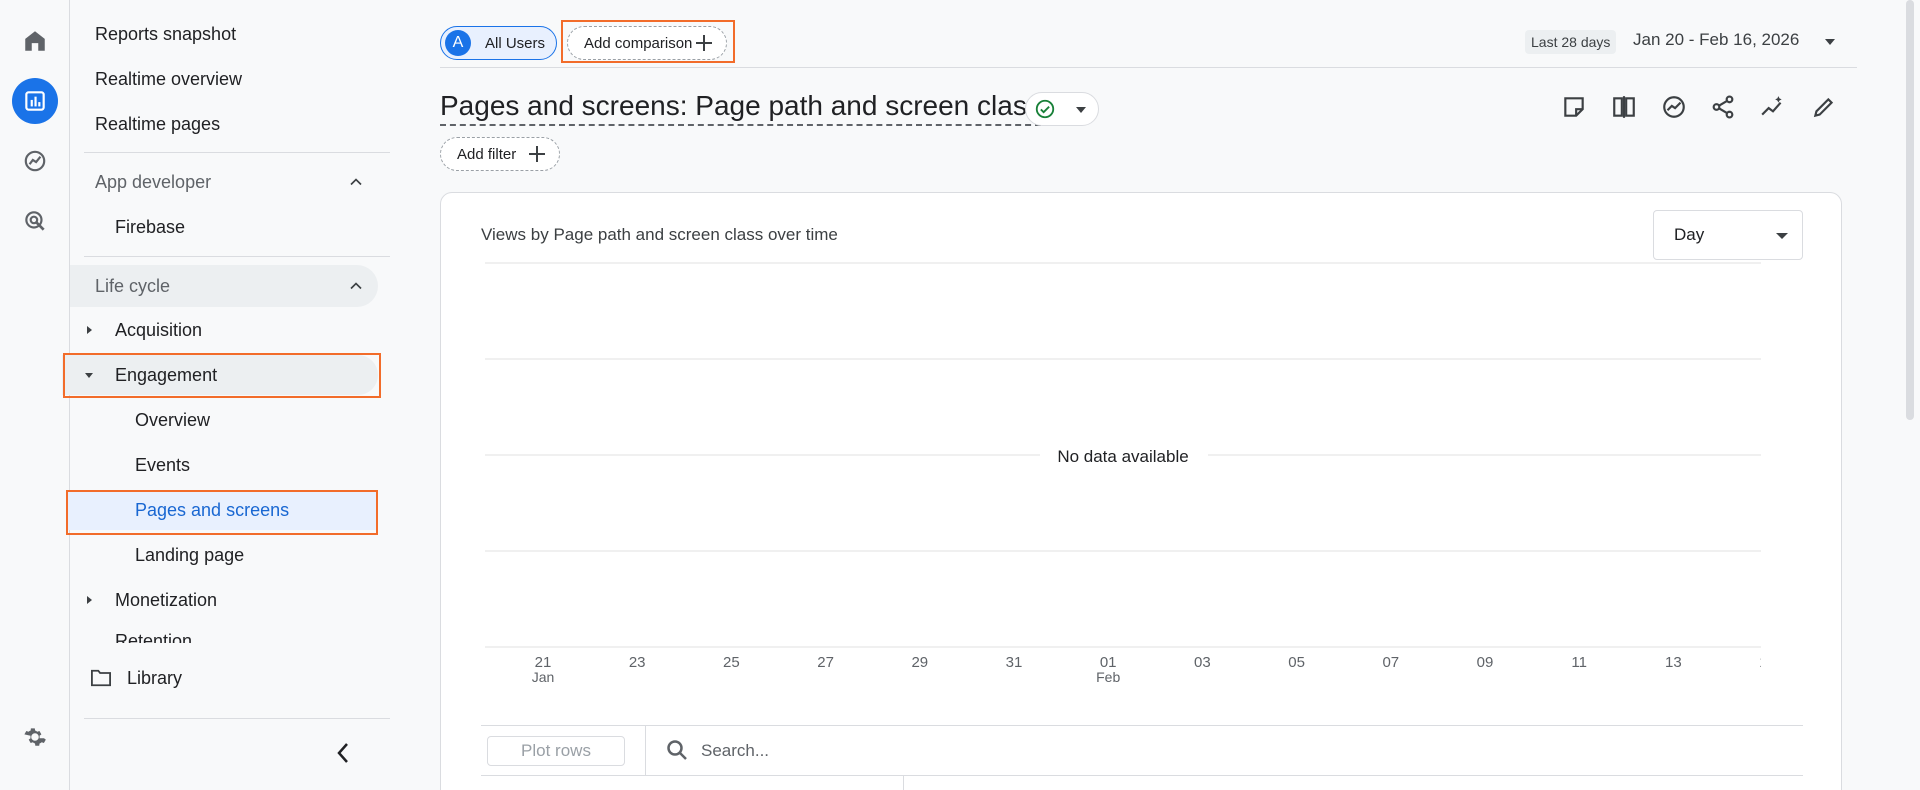  Describe the element at coordinates (825, 662) in the screenshot. I see `x-tick-label: 27` at that location.